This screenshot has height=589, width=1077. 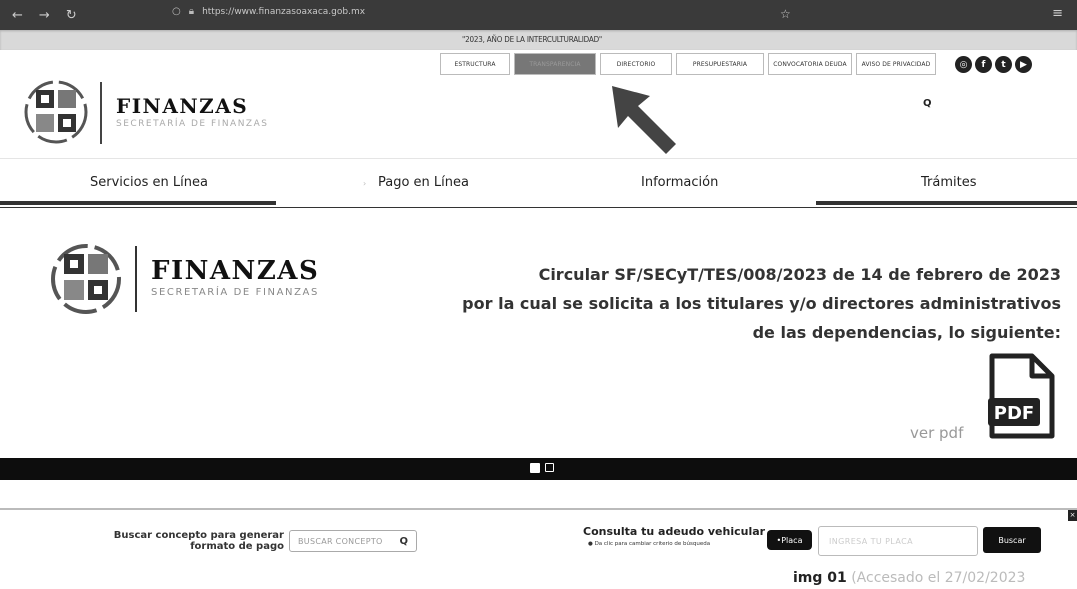 I want to click on caption-rest: (Accesado el 27/02/2023, so click(x=936, y=578).